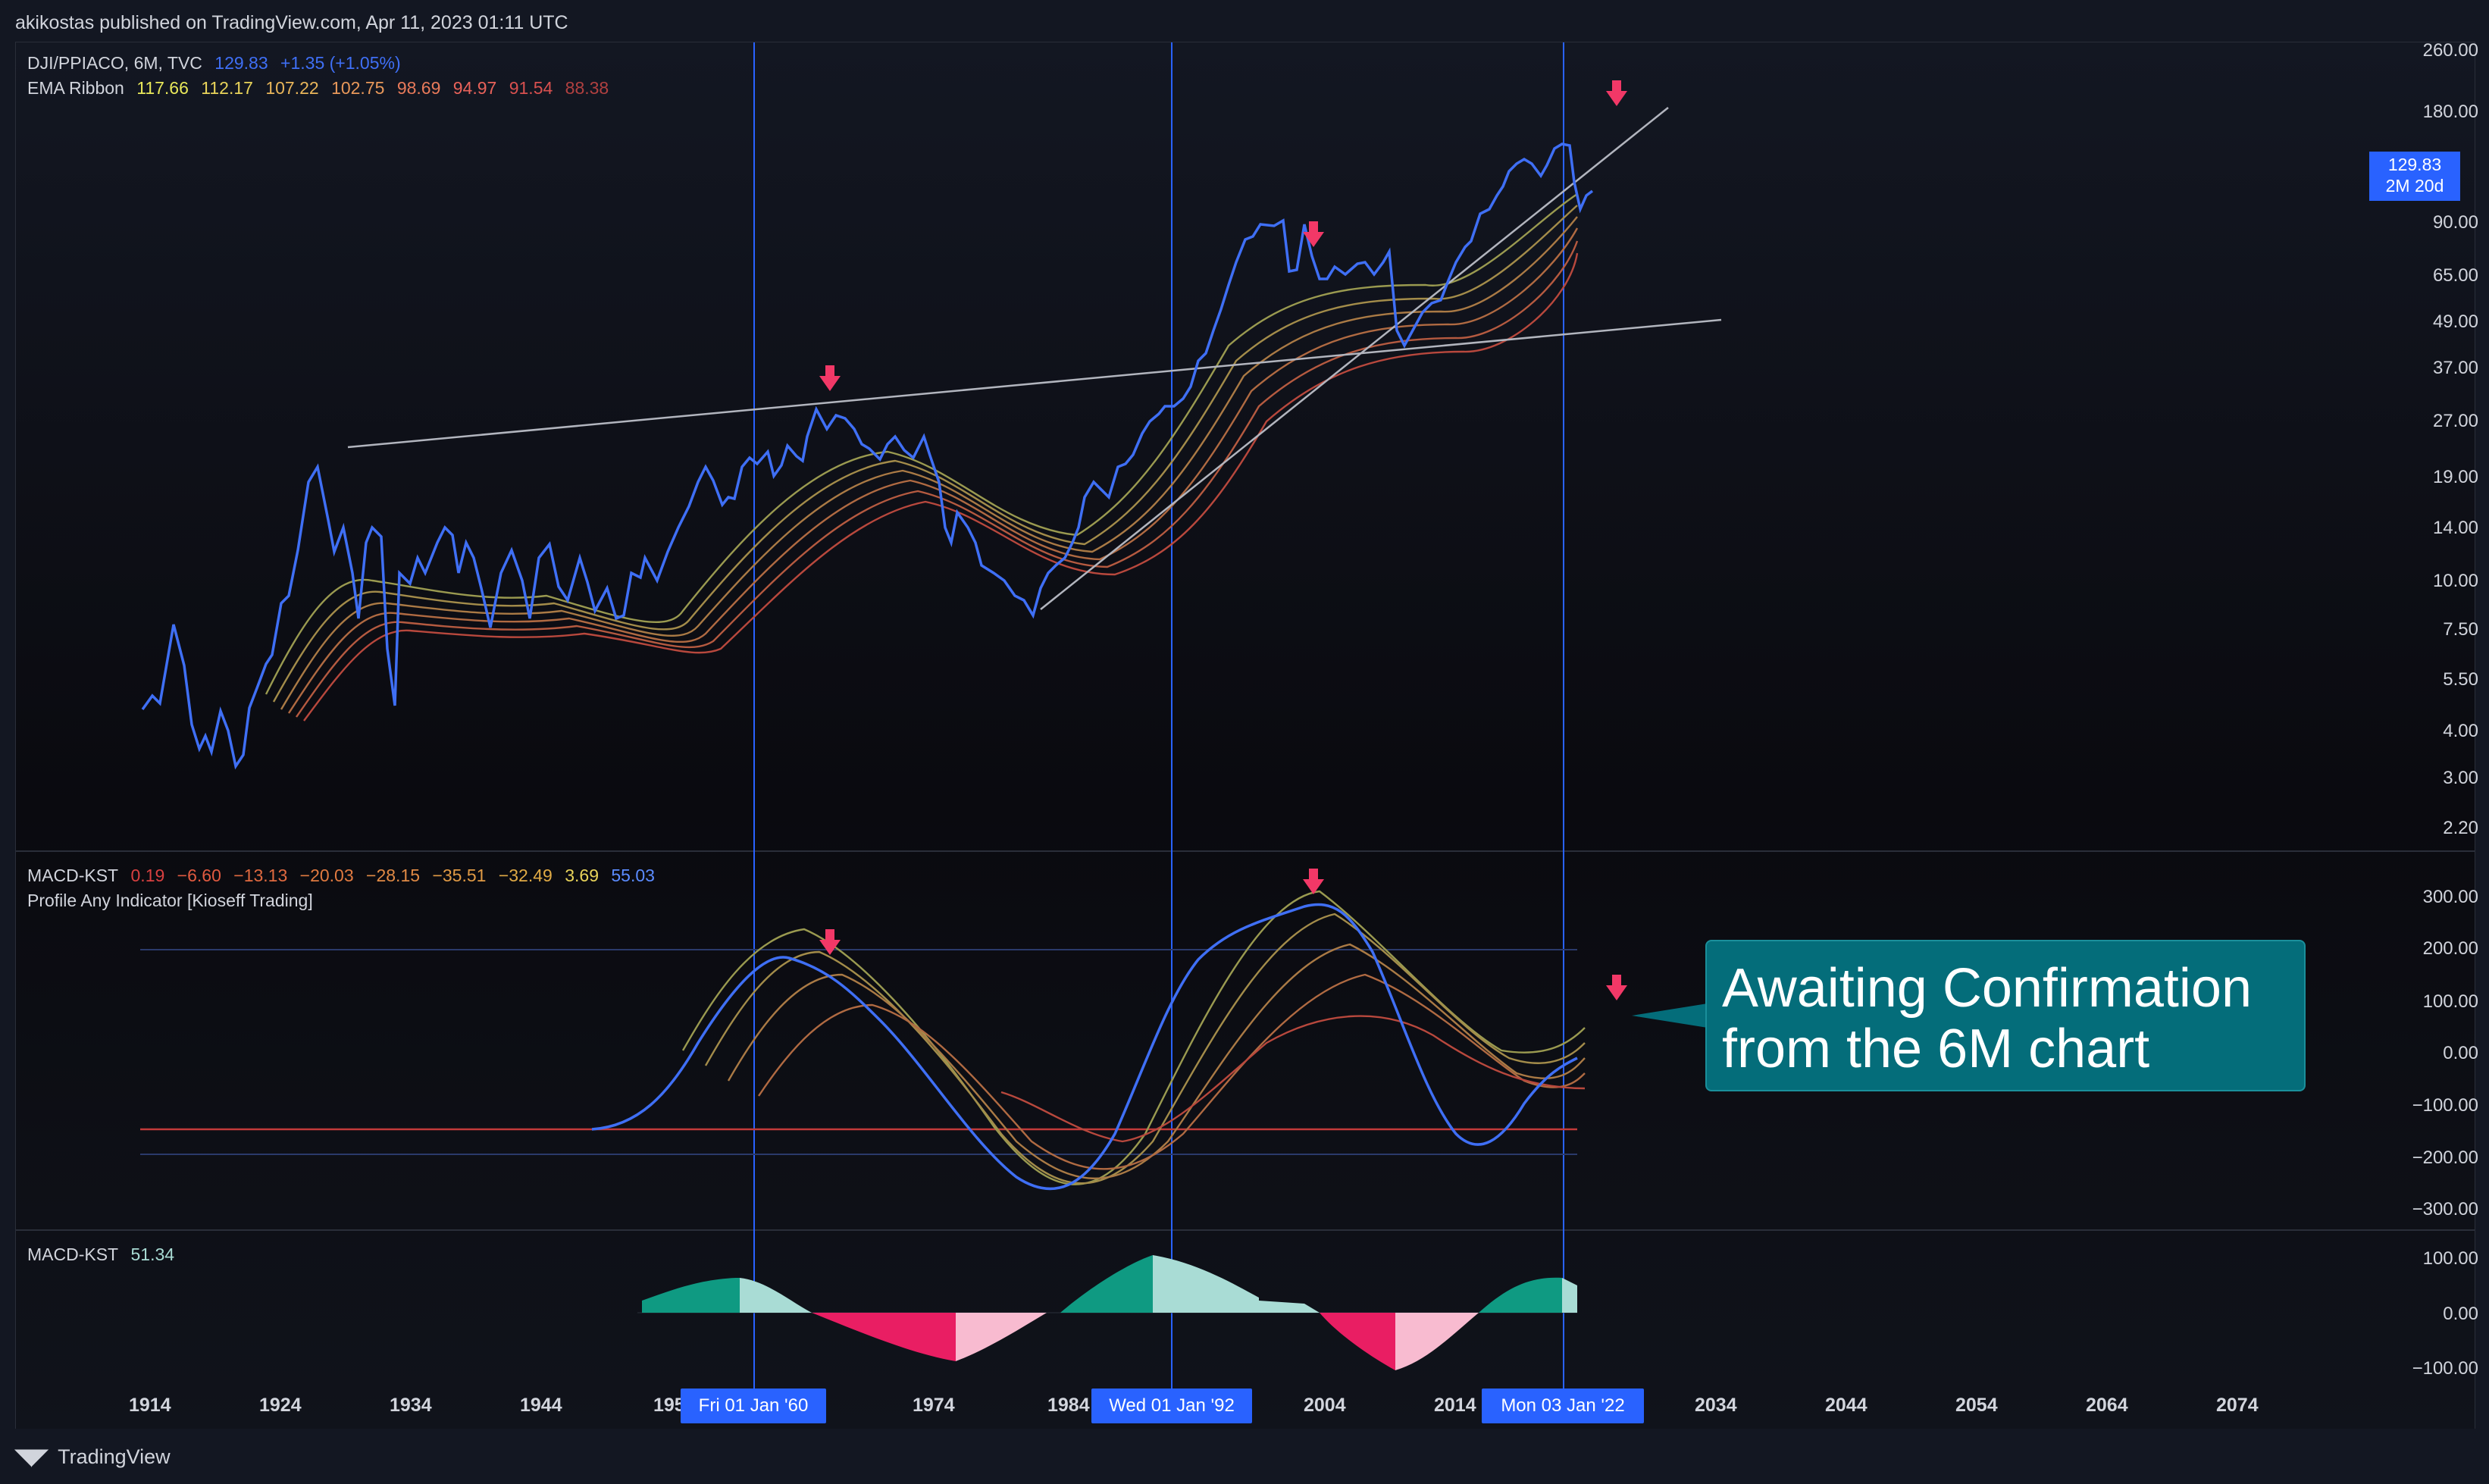  I want to click on time-axis-label: 2074, so click(2237, 1405).